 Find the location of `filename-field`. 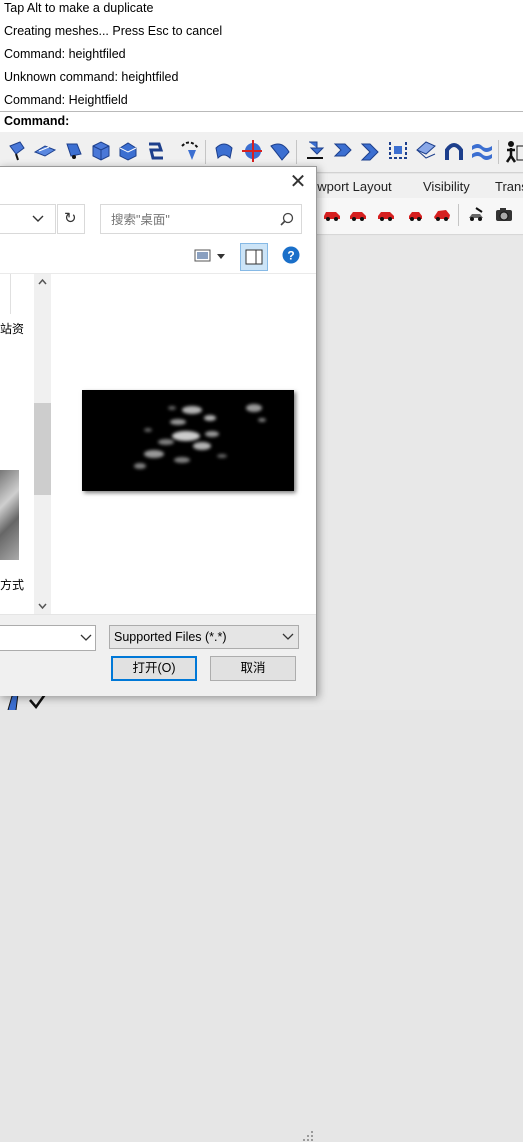

filename-field is located at coordinates (48, 638).